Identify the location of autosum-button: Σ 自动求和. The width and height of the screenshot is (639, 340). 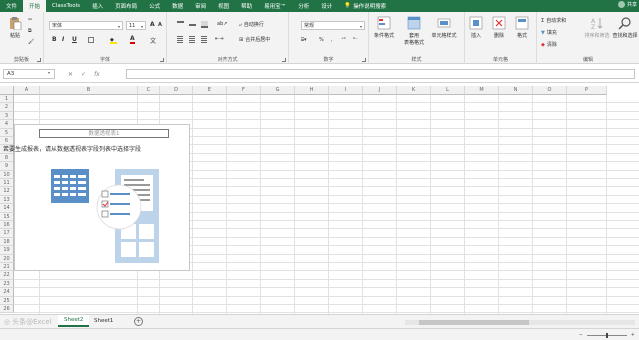
(553, 21).